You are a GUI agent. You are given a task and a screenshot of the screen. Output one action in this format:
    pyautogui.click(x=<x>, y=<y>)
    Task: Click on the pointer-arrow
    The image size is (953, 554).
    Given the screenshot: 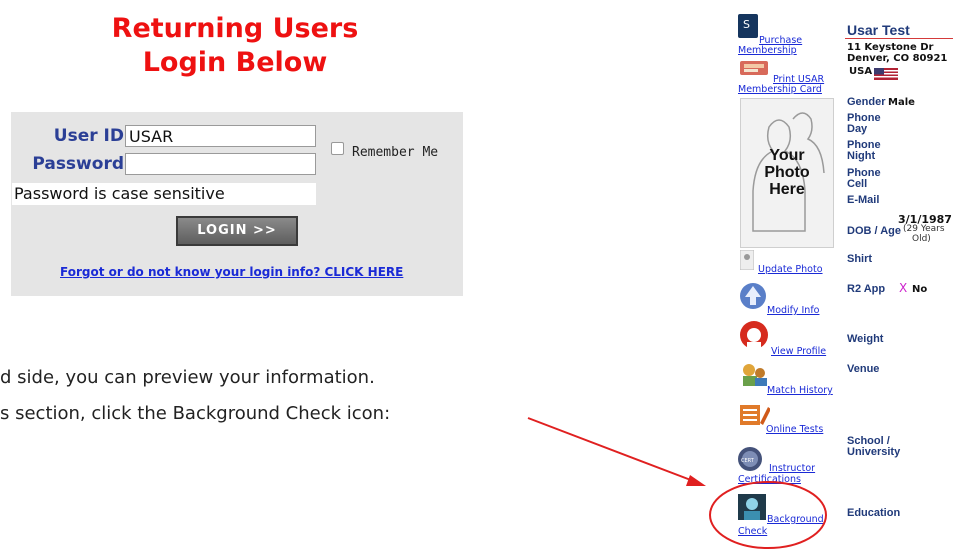 What is the action you would take?
    pyautogui.click(x=616, y=451)
    